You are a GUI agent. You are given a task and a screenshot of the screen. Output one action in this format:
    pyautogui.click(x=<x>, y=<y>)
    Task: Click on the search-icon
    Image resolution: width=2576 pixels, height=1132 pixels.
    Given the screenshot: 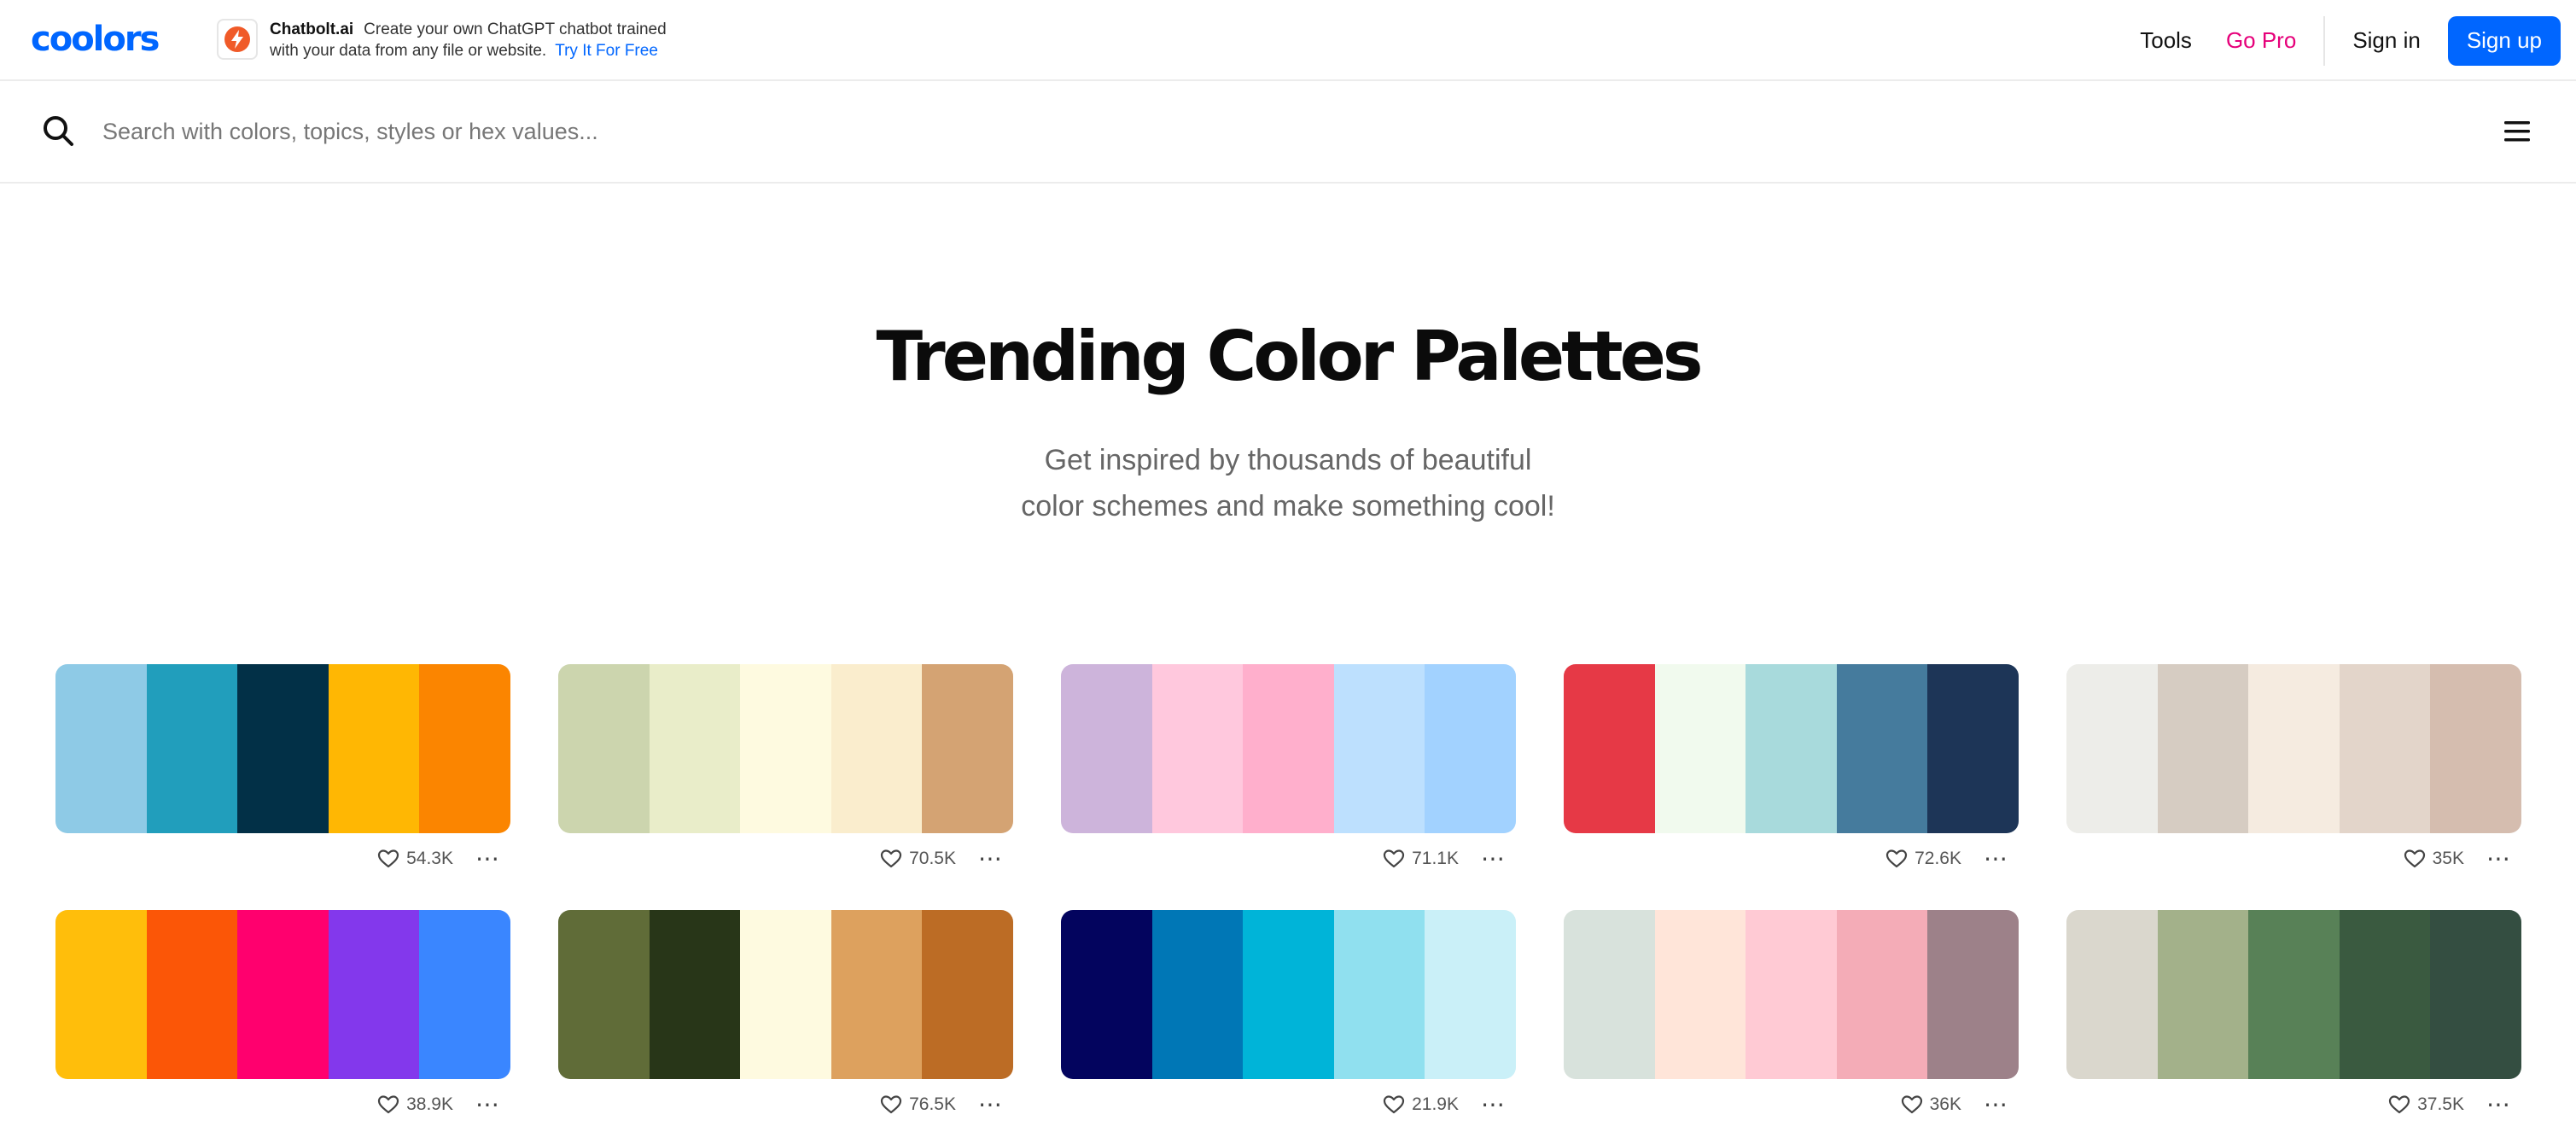 What is the action you would take?
    pyautogui.click(x=58, y=131)
    